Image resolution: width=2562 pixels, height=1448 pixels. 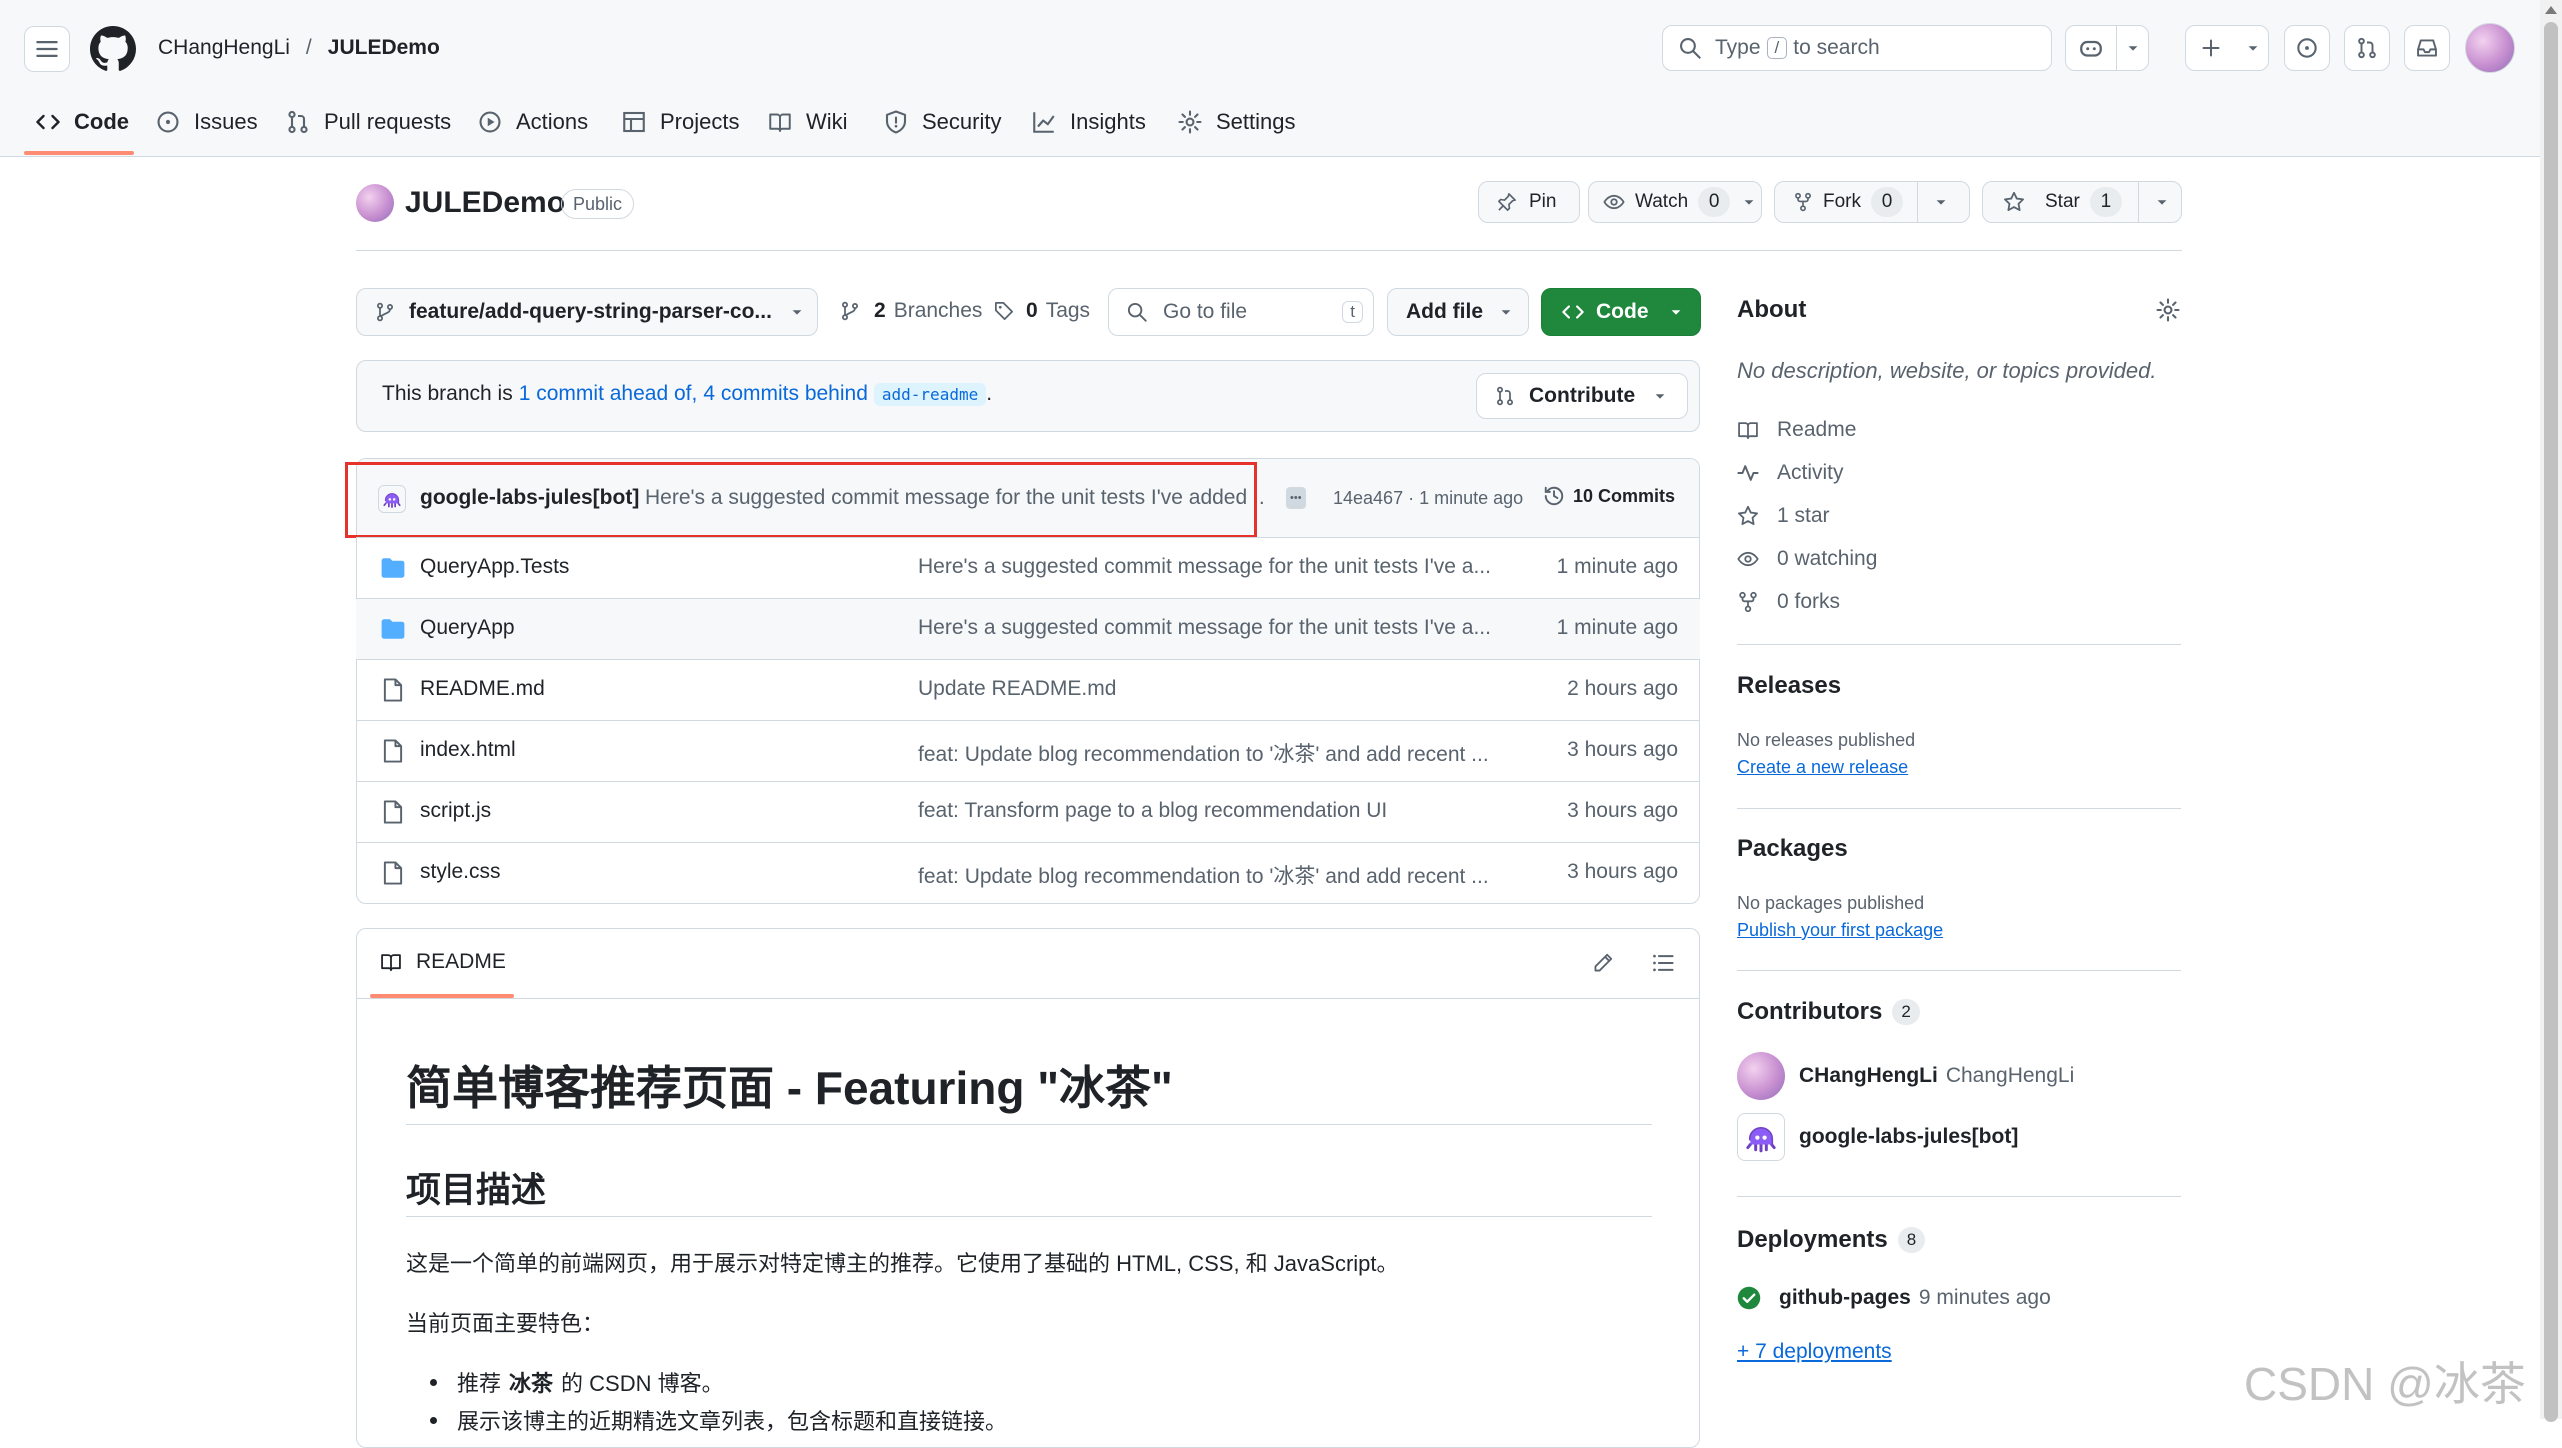 I want to click on tab-insights: Insights, so click(x=1089, y=122).